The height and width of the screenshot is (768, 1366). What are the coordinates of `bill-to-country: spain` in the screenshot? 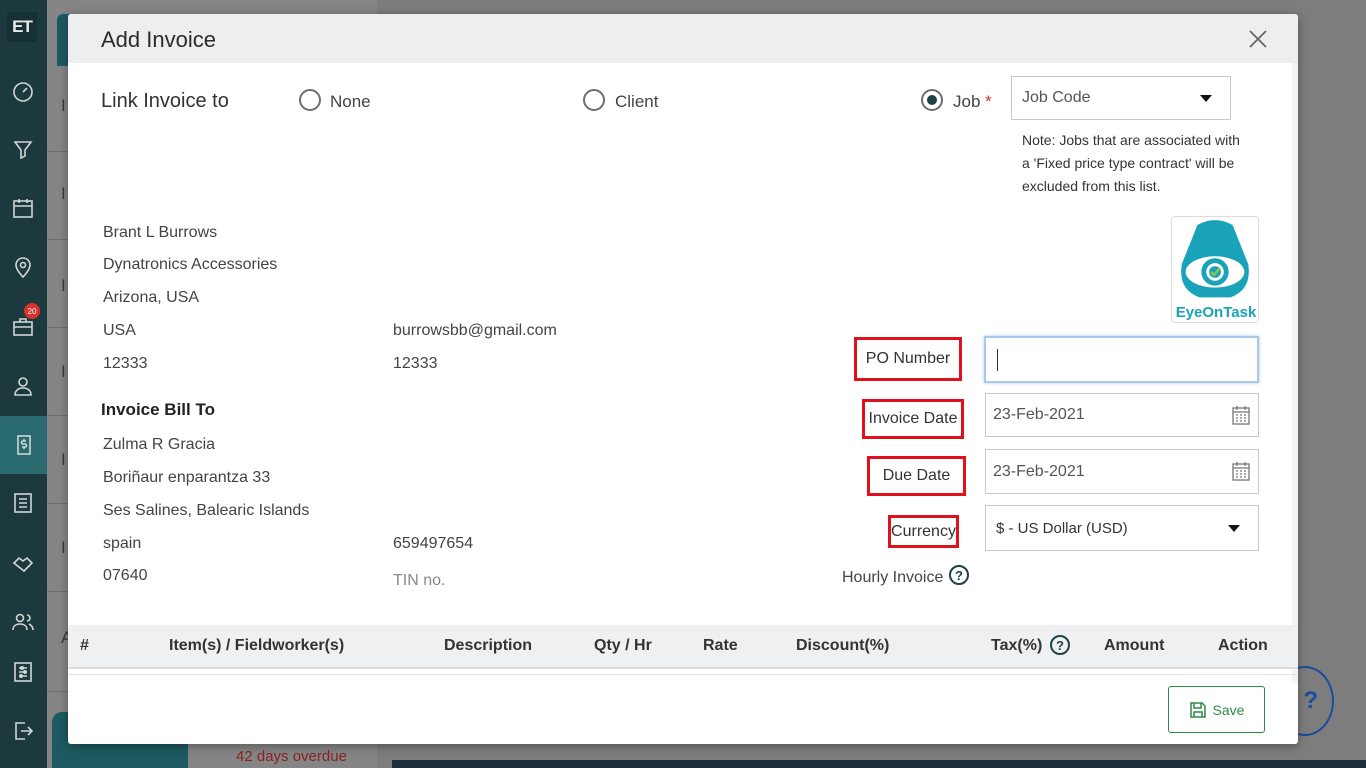 It's located at (122, 543).